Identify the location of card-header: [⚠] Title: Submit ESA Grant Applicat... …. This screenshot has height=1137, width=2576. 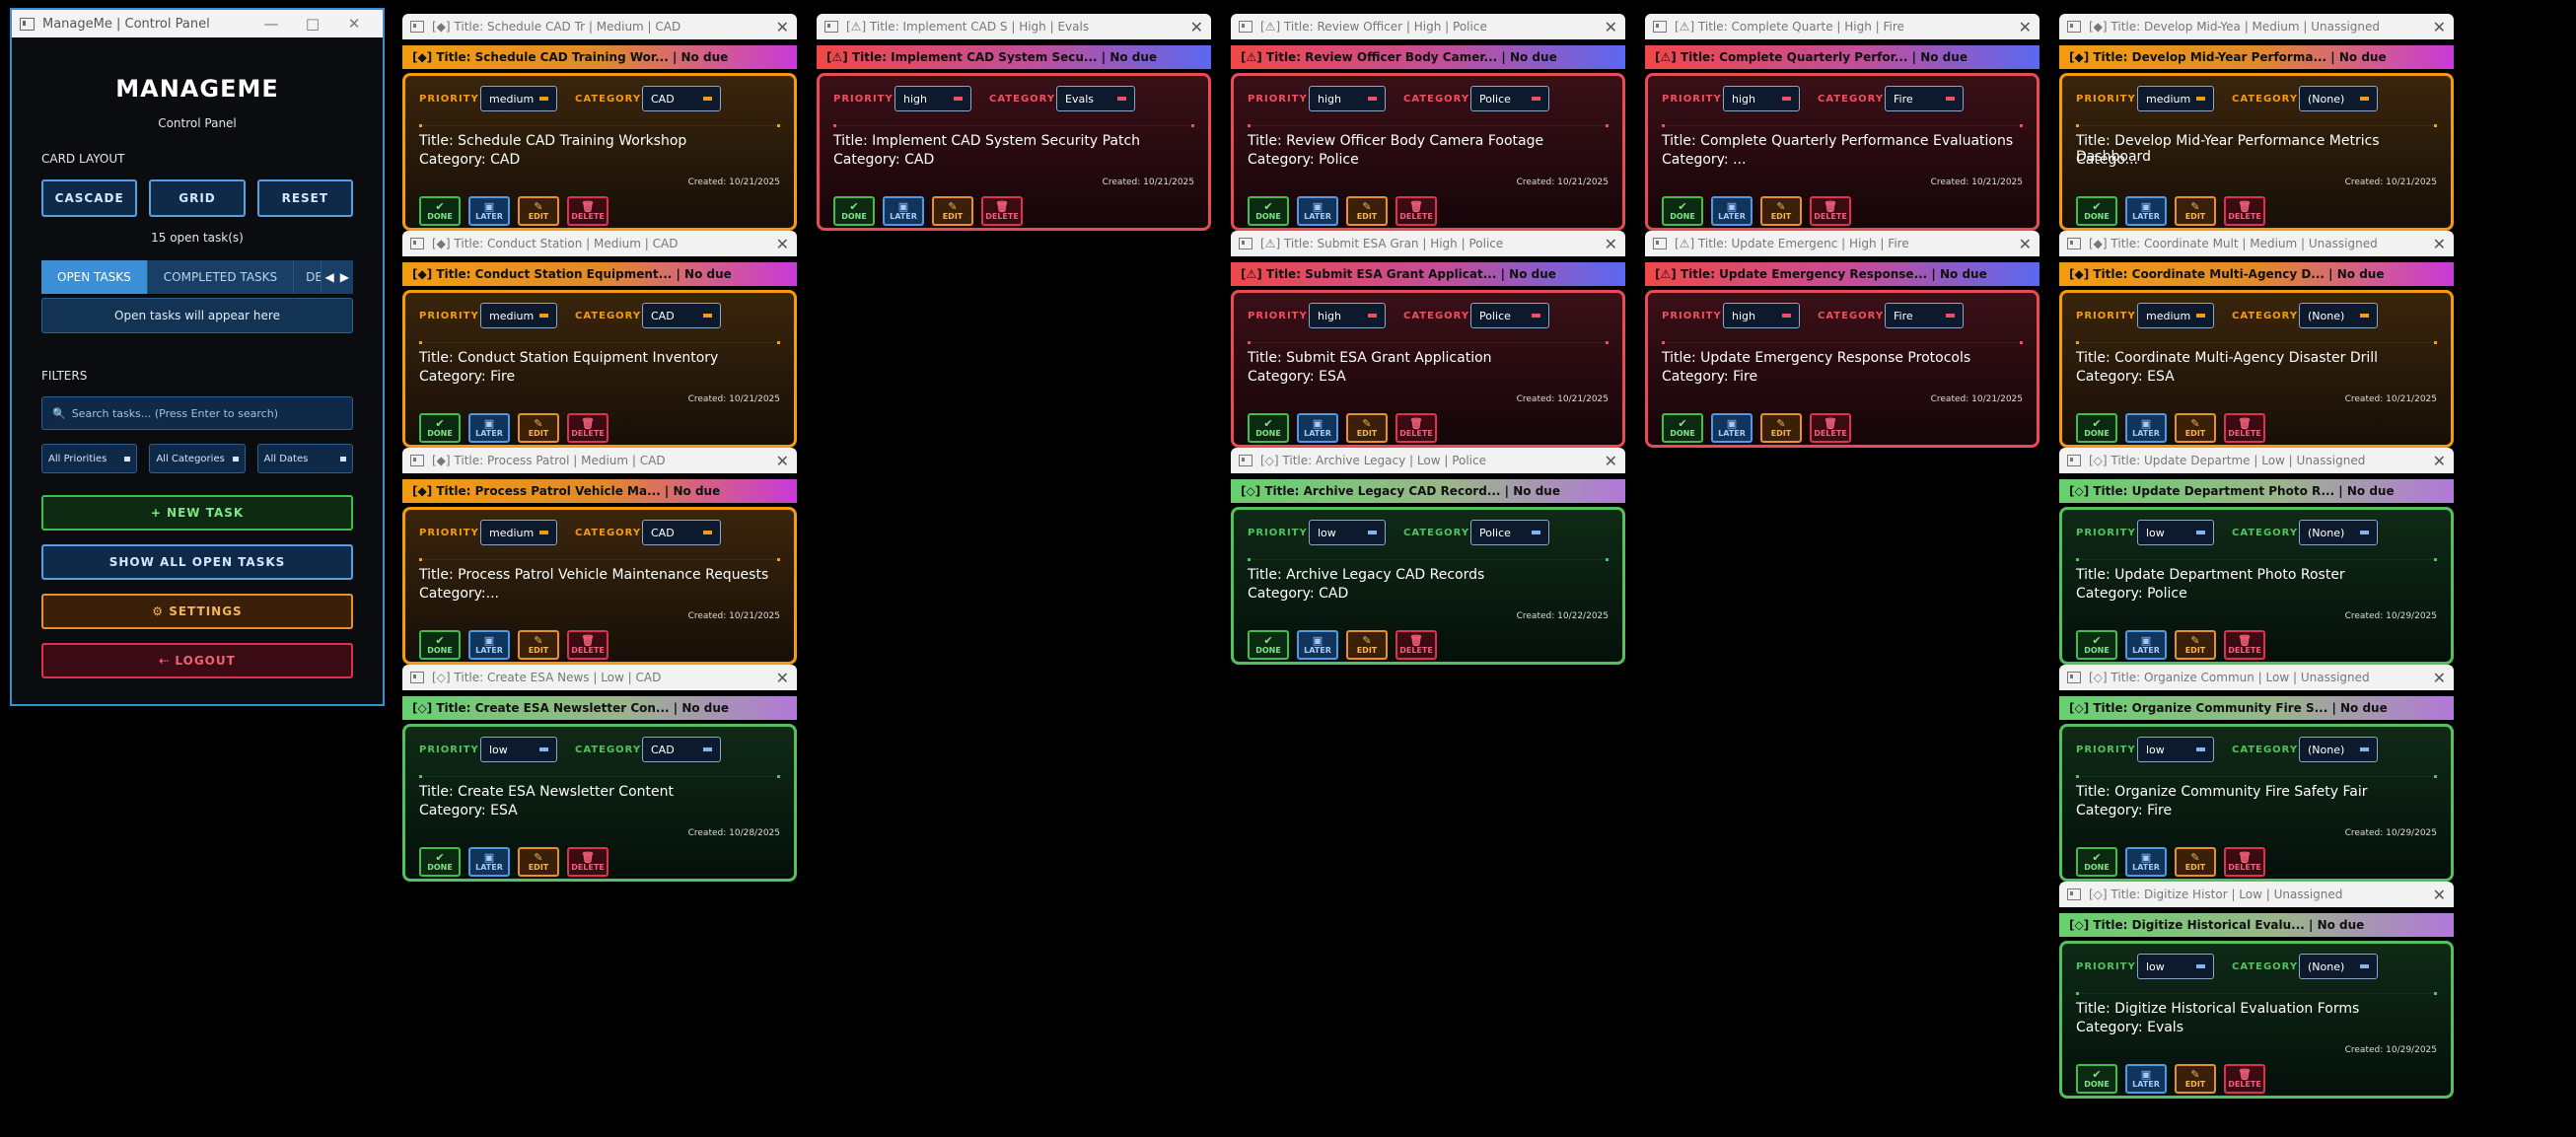
(1428, 274).